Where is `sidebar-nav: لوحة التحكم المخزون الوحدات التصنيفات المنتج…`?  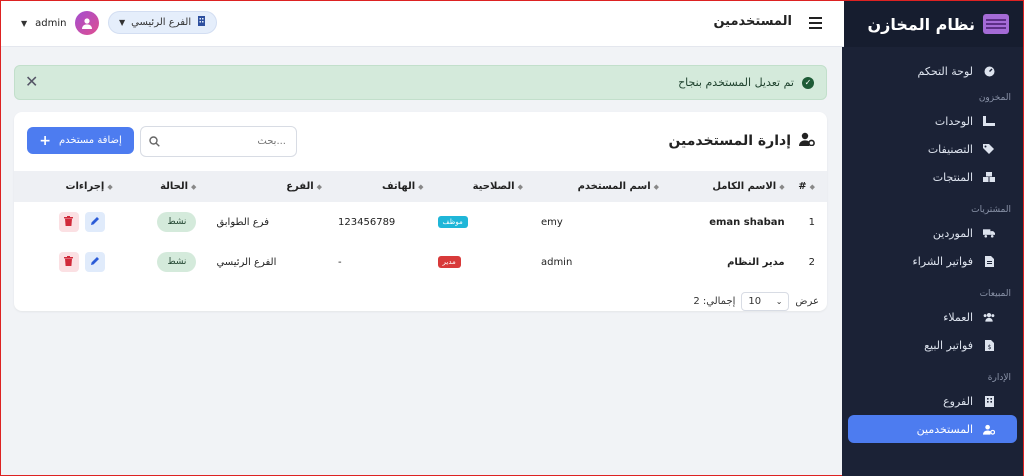
sidebar-nav: لوحة التحكم المخزون الوحدات التصنيفات المنتج… is located at coordinates (932, 245).